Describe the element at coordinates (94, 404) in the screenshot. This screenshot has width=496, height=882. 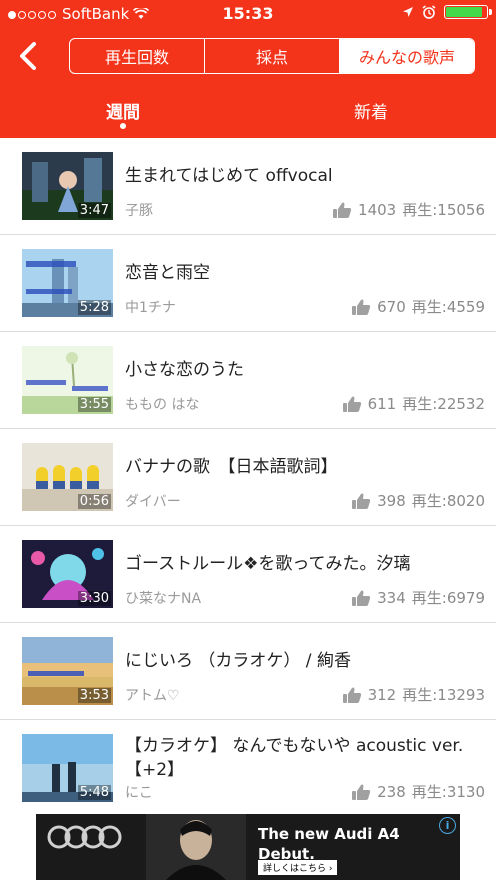
I see `duration-label: 3:55` at that location.